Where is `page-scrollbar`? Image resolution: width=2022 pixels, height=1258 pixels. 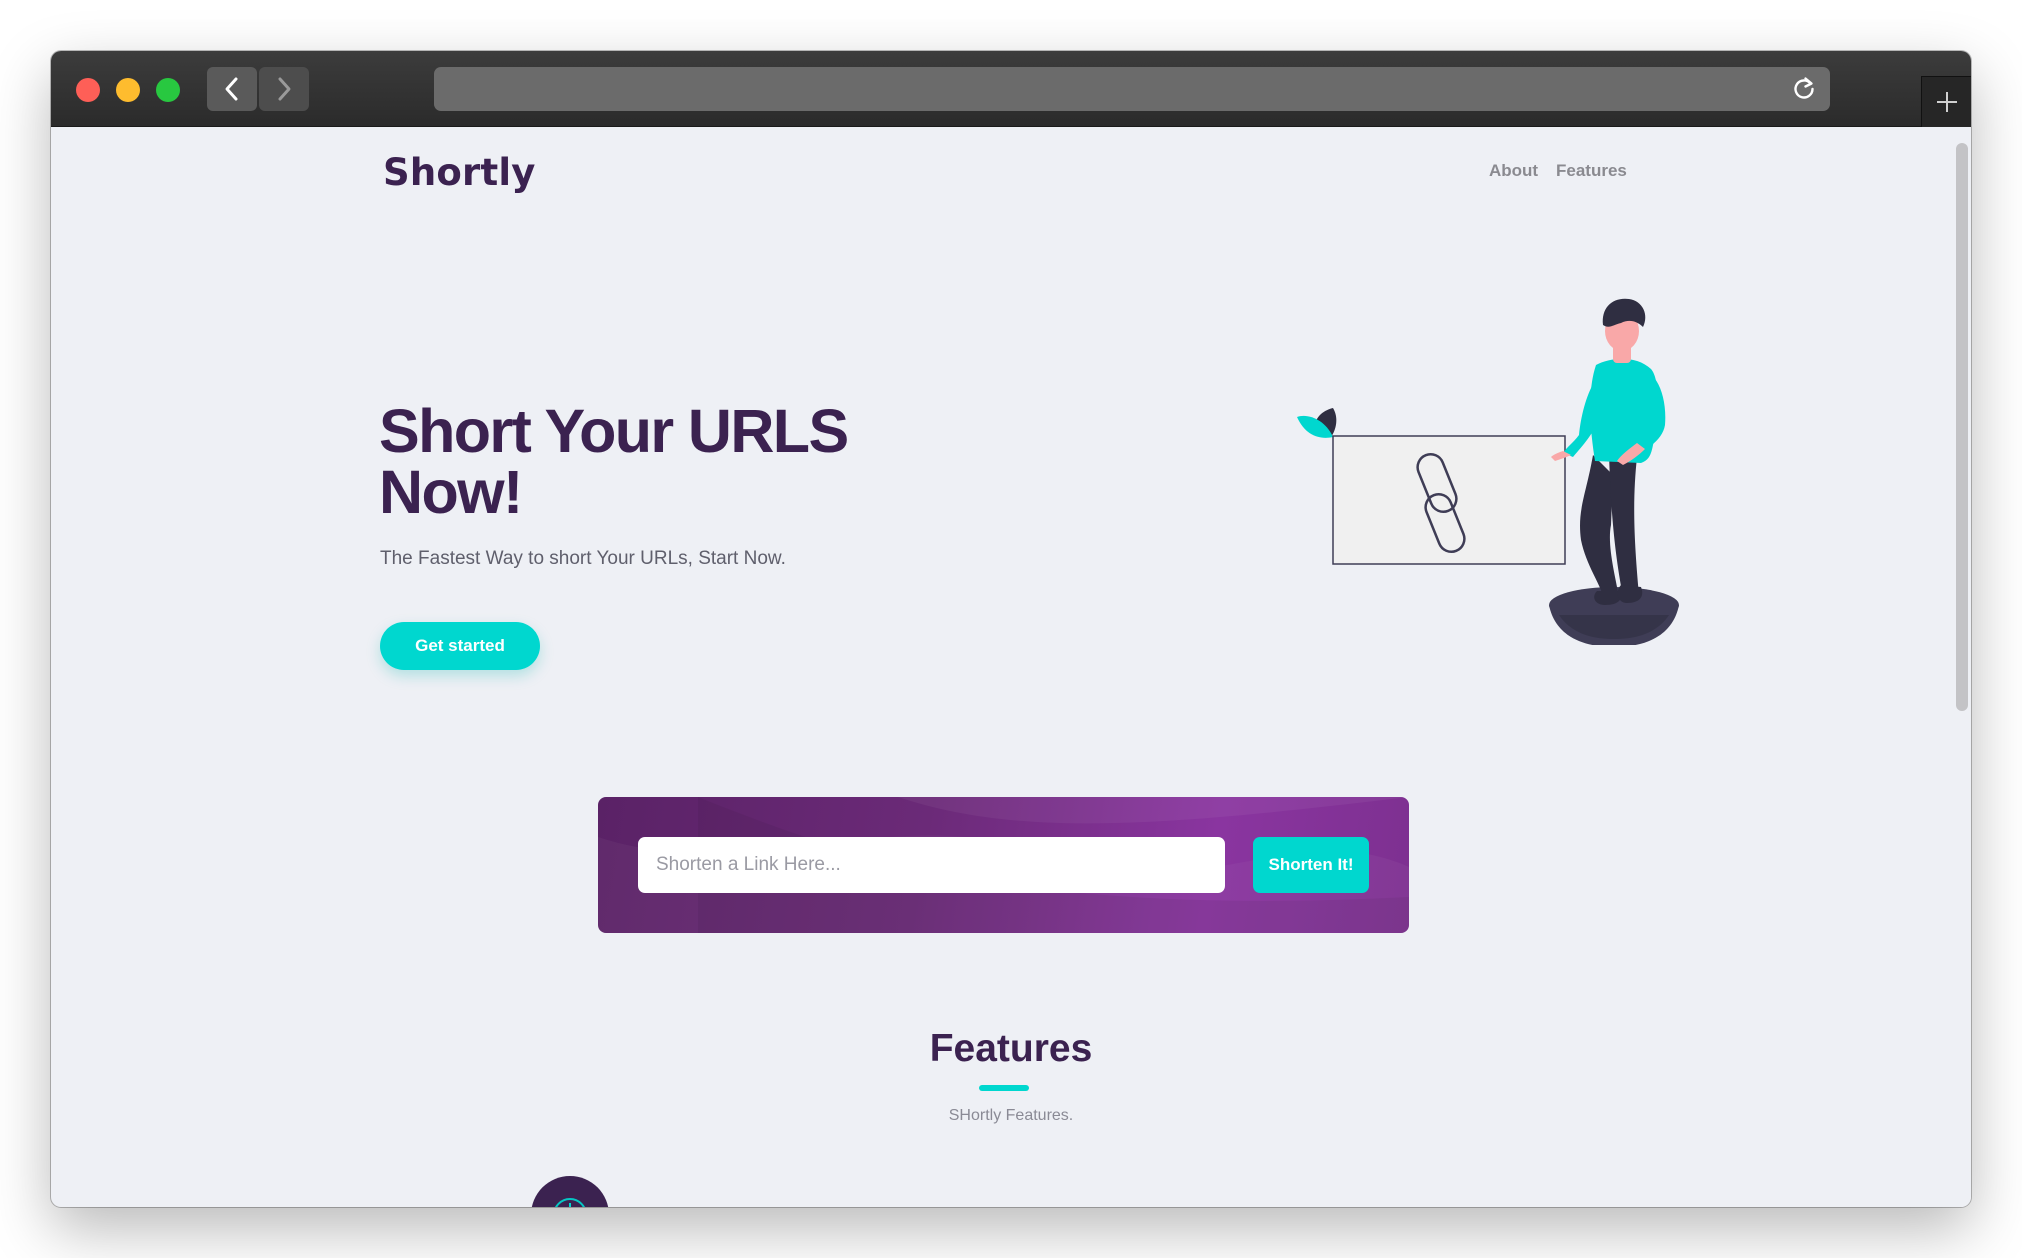 page-scrollbar is located at coordinates (1962, 667).